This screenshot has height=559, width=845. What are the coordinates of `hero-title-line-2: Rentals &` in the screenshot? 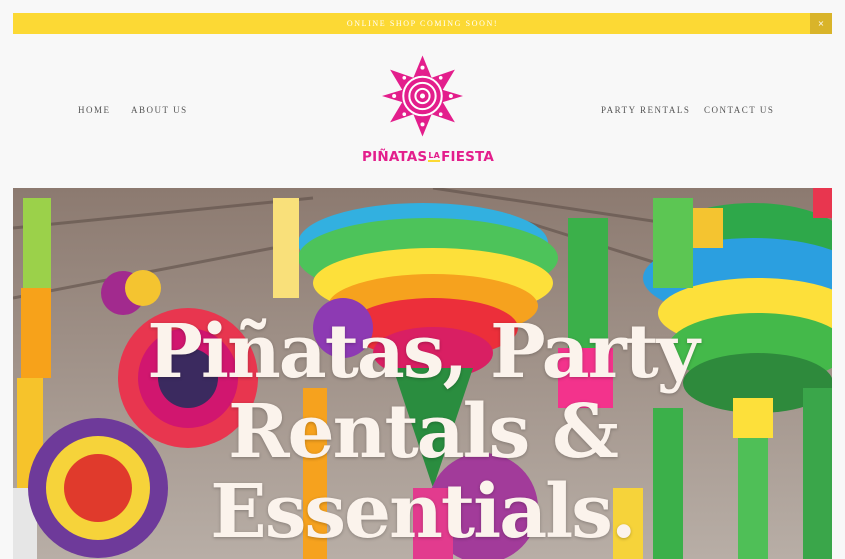 It's located at (423, 432).